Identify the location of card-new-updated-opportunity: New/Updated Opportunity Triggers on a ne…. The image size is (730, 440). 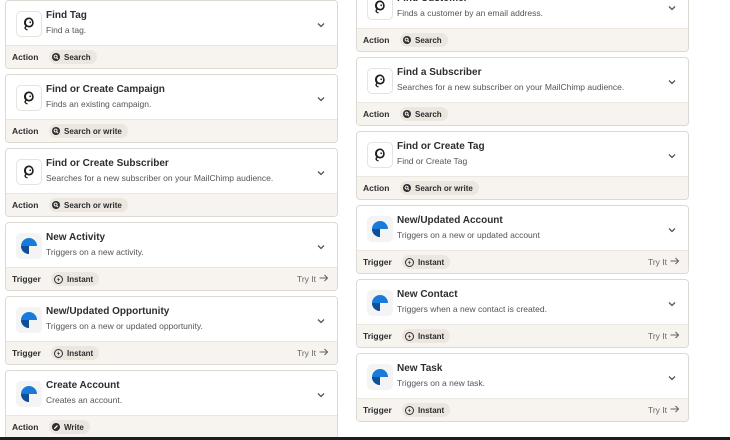
(171, 330).